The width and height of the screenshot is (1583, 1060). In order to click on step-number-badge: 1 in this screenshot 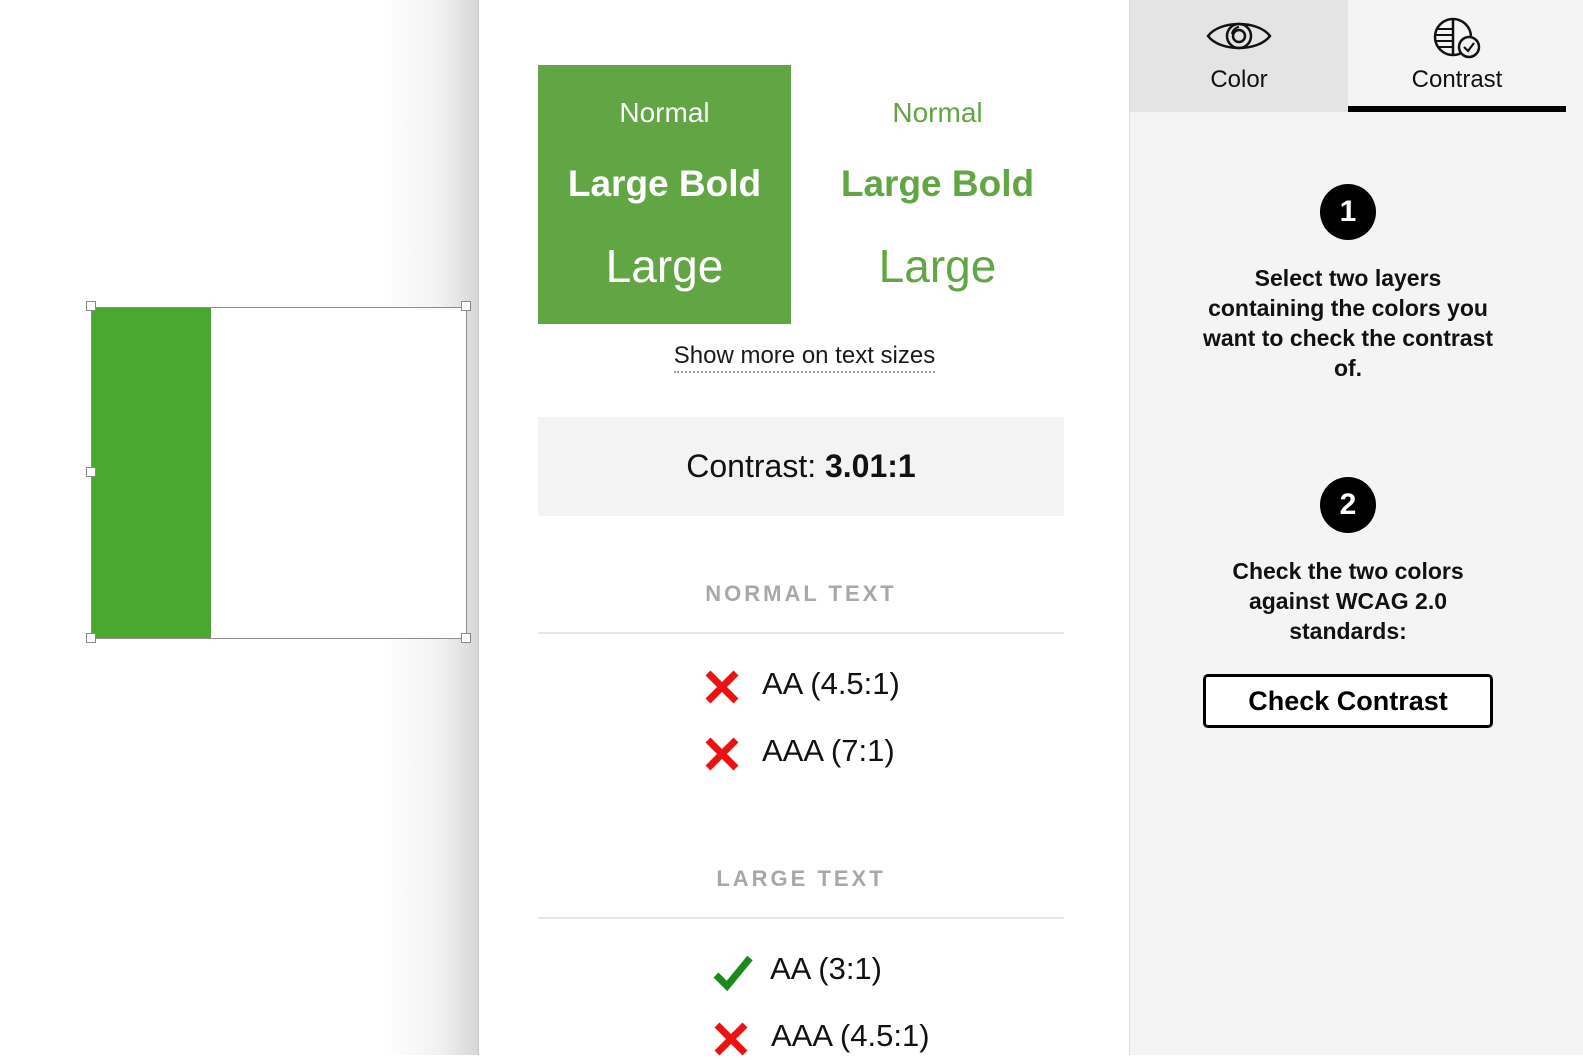, I will do `click(1348, 212)`.